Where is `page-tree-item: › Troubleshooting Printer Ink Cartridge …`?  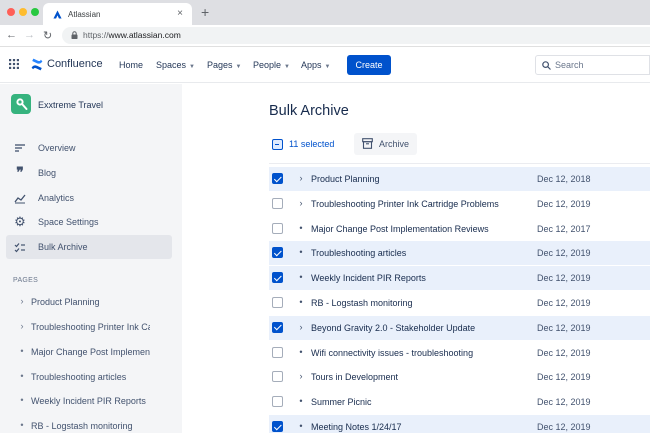 page-tree-item: › Troubleshooting Printer Ink Cartridge … is located at coordinates (81, 328).